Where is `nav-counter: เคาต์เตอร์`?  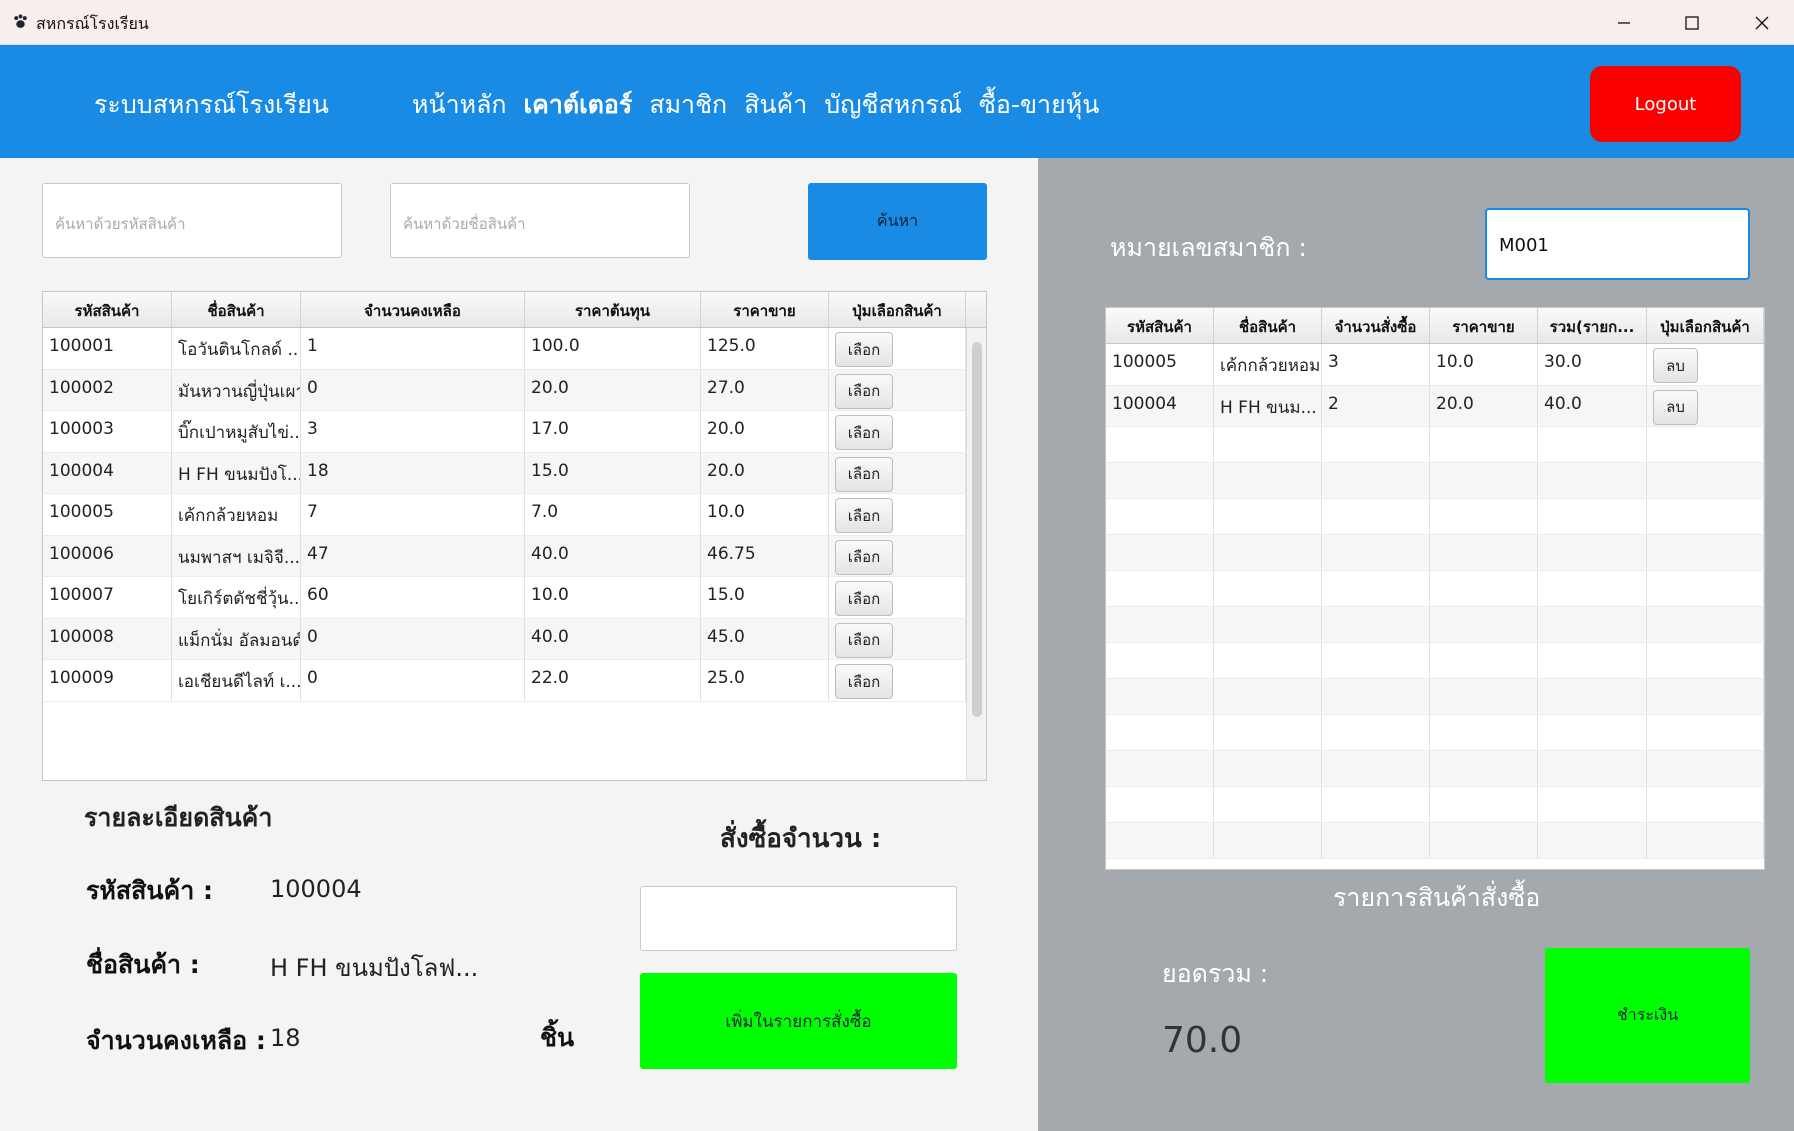 nav-counter: เคาต์เตอร์ is located at coordinates (578, 105).